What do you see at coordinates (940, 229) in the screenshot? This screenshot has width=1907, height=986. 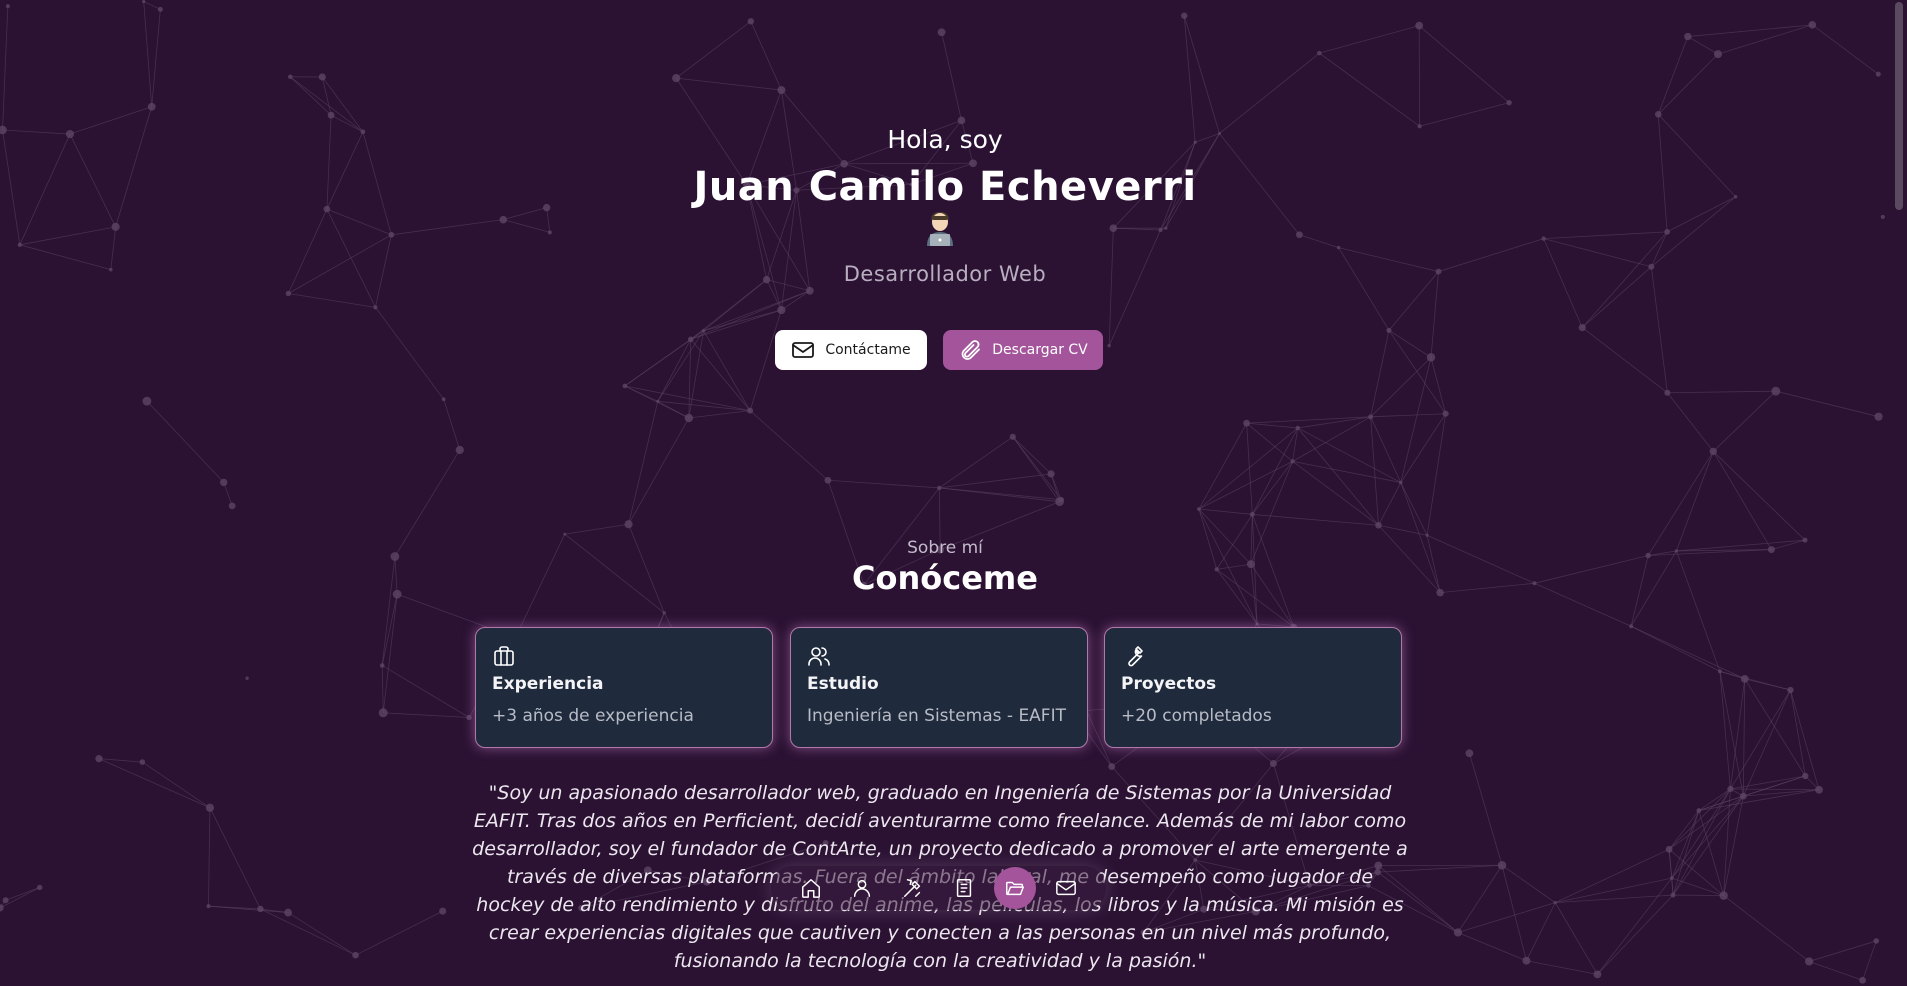 I see `technologist-avatar-icon` at bounding box center [940, 229].